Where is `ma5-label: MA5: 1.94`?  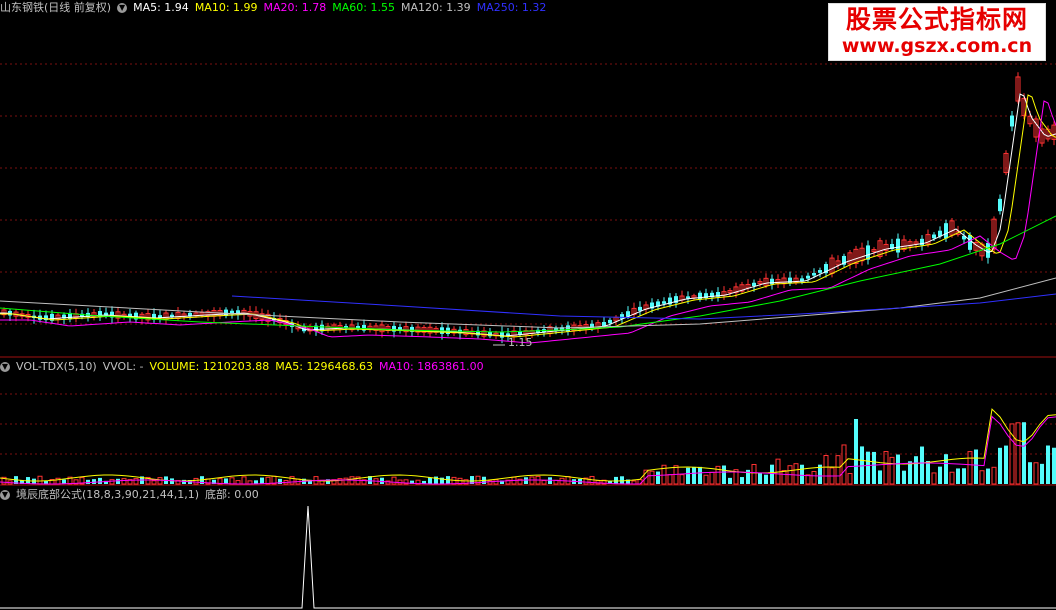 ma5-label: MA5: 1.94 is located at coordinates (161, 7).